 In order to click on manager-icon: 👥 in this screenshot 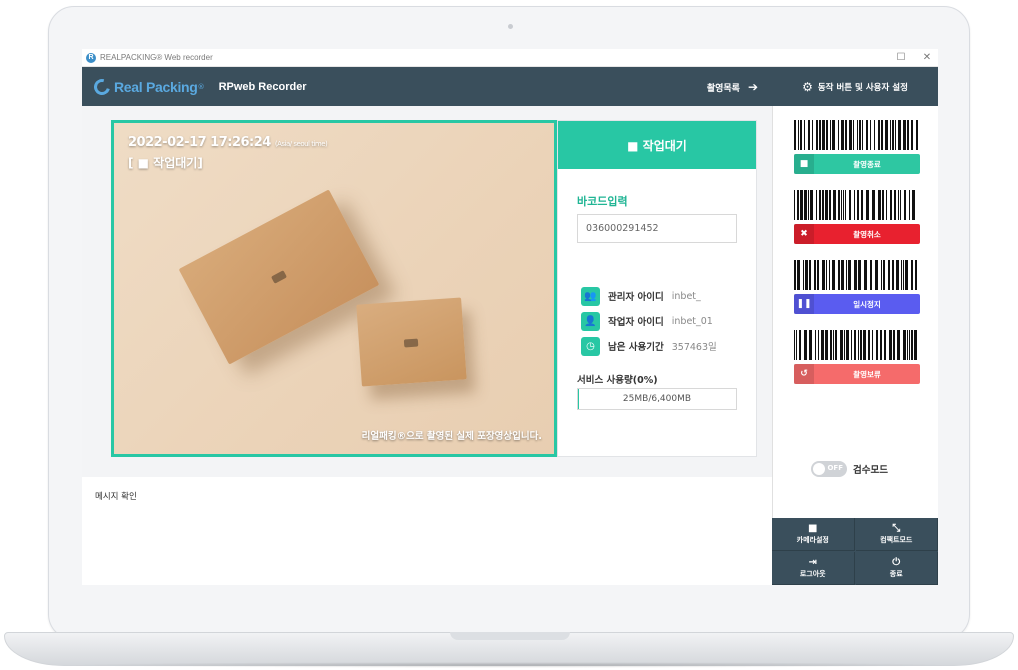, I will do `click(590, 296)`.